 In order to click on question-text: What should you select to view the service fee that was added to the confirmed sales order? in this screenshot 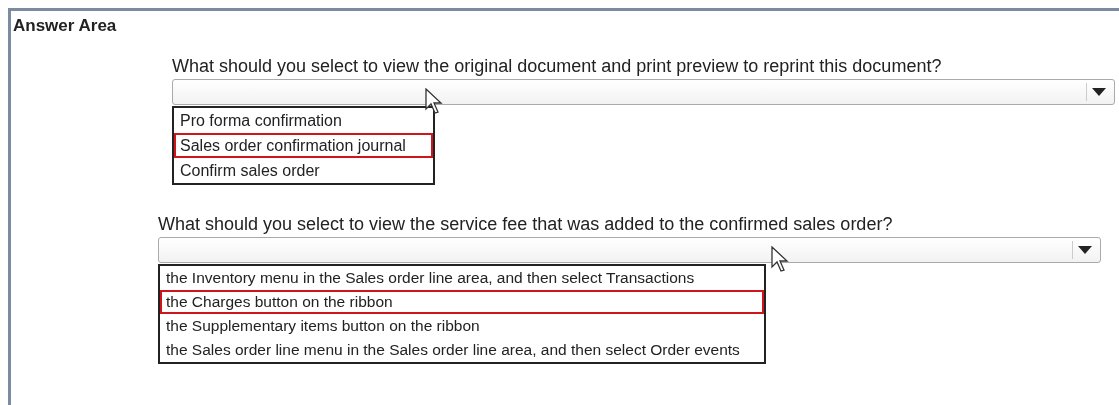, I will do `click(526, 224)`.